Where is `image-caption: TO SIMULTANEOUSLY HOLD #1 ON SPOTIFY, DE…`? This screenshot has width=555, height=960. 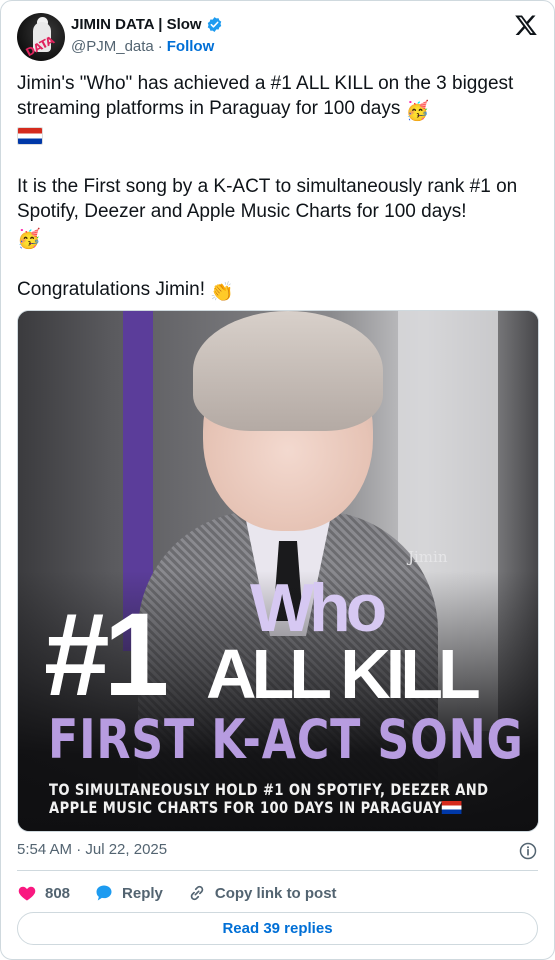
image-caption: TO SIMULTANEOUSLY HOLD #1 ON SPOTIFY, DE… is located at coordinates (268, 799).